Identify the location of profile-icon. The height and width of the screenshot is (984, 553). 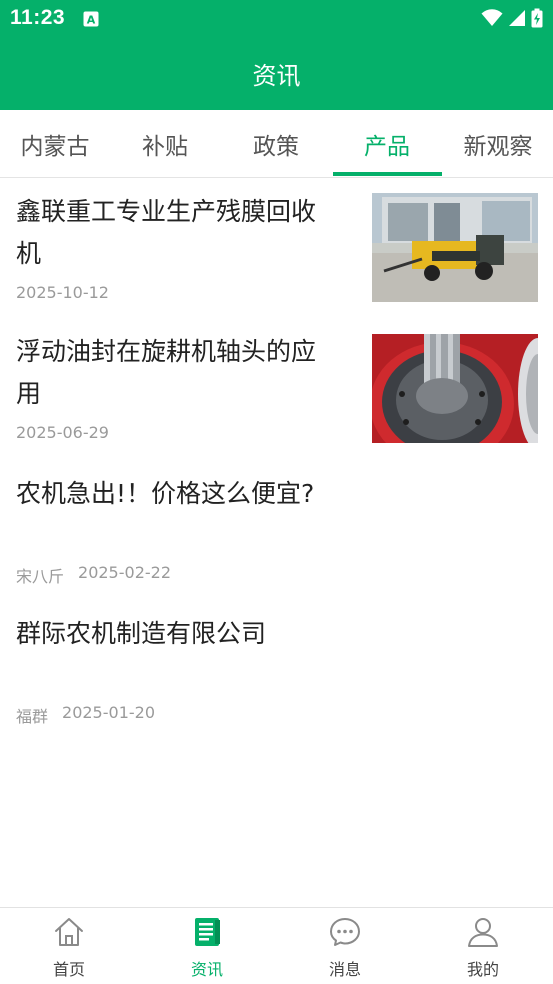
(483, 932).